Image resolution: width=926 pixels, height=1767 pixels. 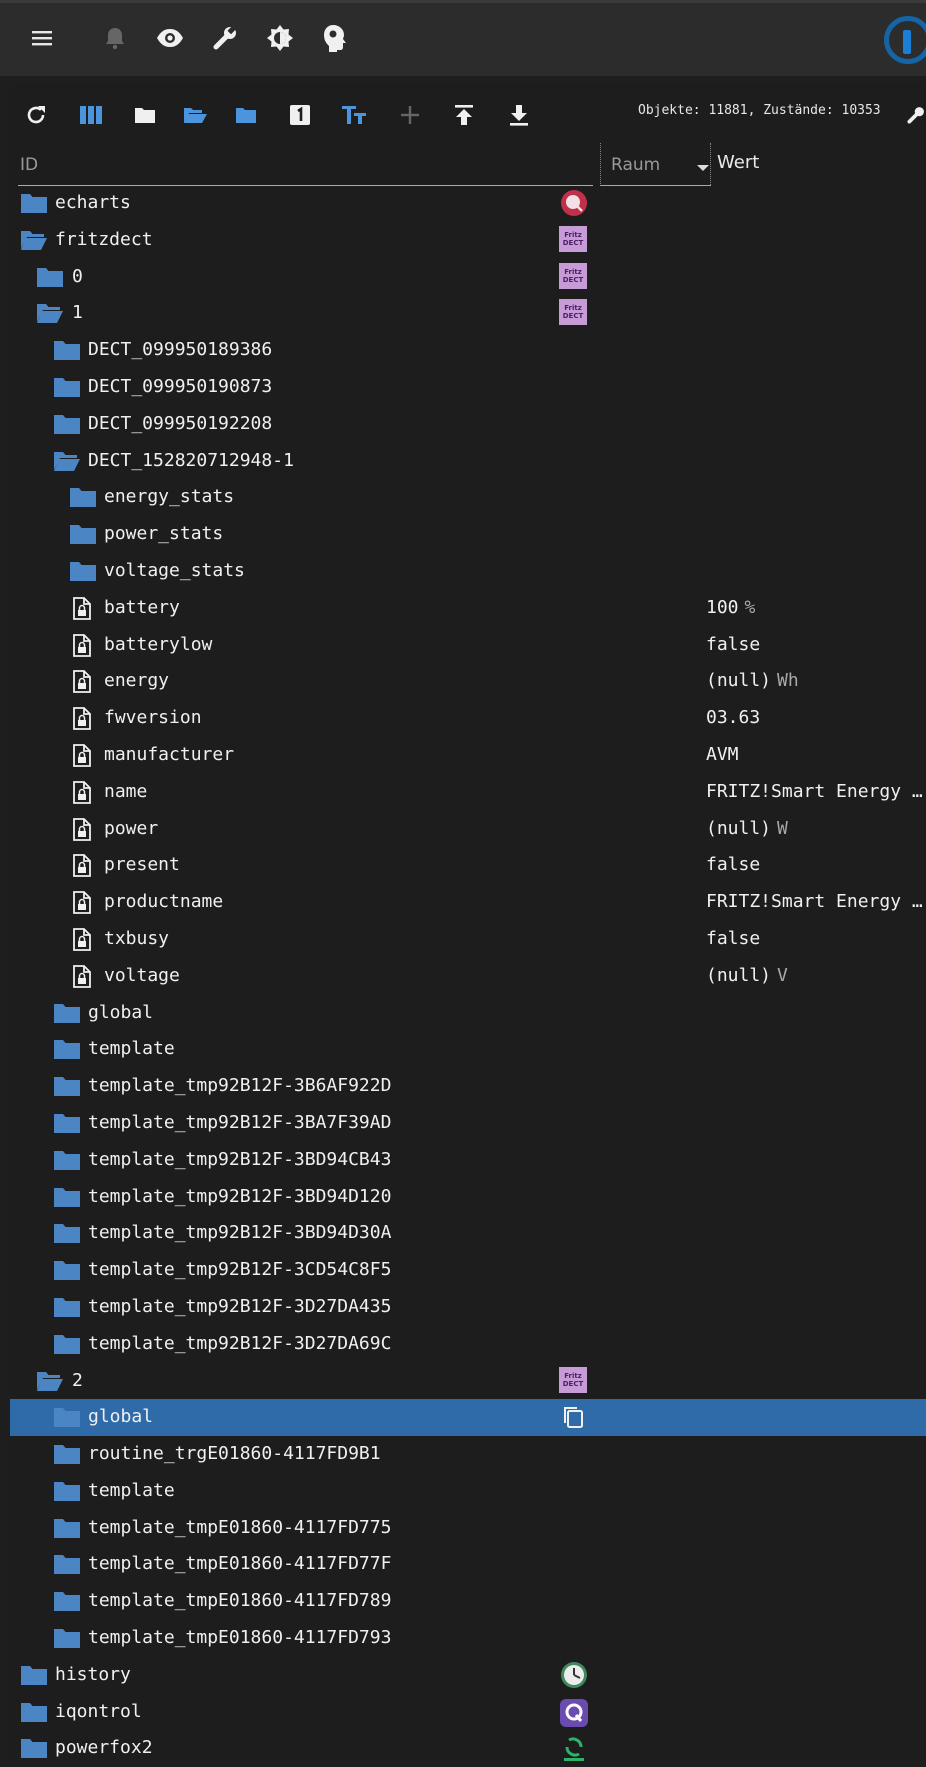 I want to click on tree-folder-row: template, so click(x=468, y=1049).